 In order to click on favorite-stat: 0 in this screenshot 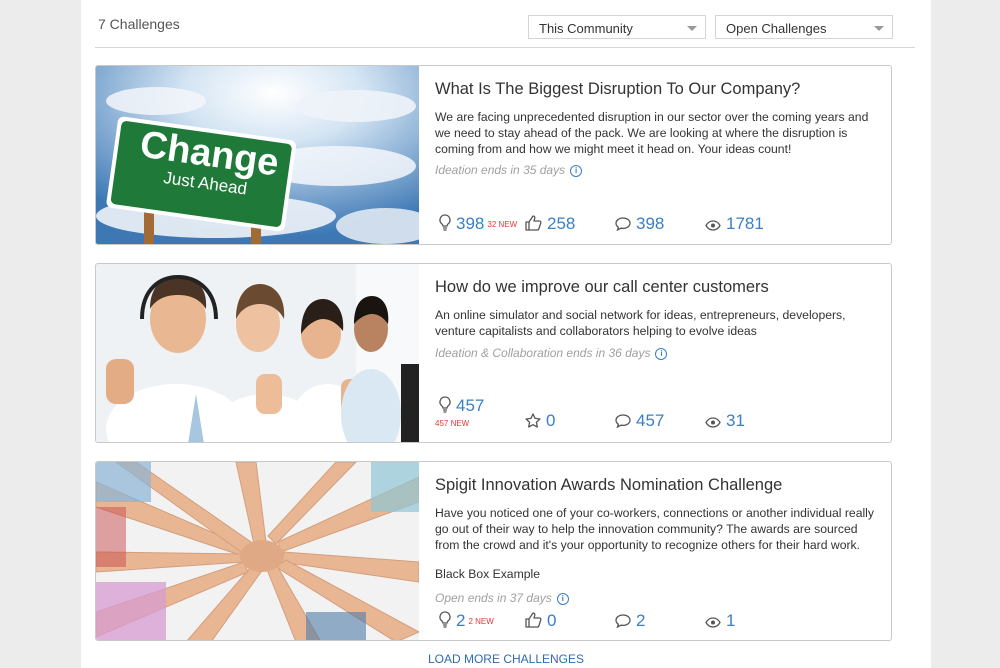, I will do `click(540, 421)`.